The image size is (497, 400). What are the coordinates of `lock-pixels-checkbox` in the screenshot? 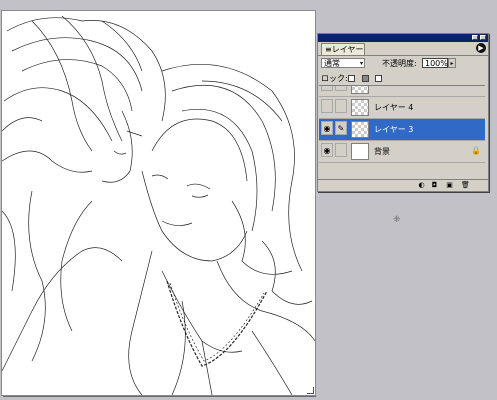 It's located at (365, 78).